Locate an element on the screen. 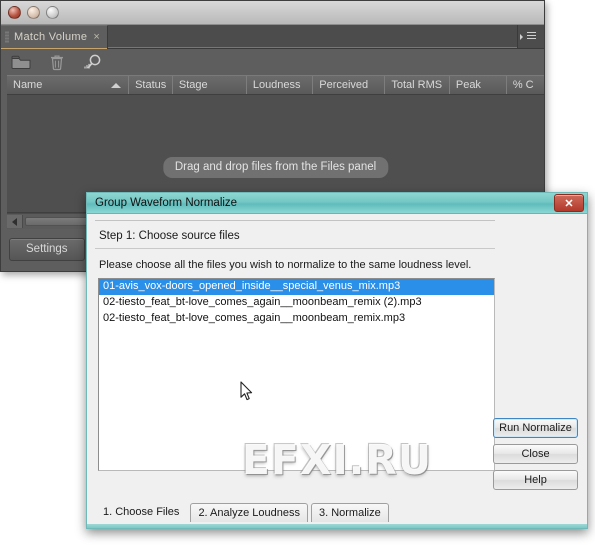 The image size is (595, 545). window-minimize-button is located at coordinates (33, 12).